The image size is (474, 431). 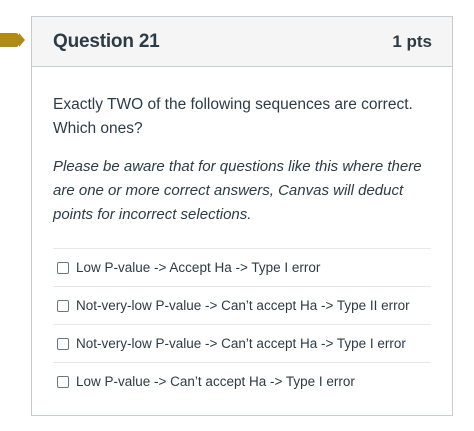 I want to click on answer-label: Low P-value -> Accept Ha -> Type I error, so click(x=198, y=267).